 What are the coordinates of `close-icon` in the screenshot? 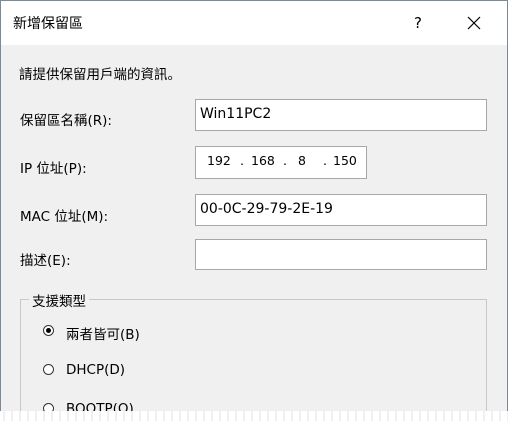 It's located at (474, 23).